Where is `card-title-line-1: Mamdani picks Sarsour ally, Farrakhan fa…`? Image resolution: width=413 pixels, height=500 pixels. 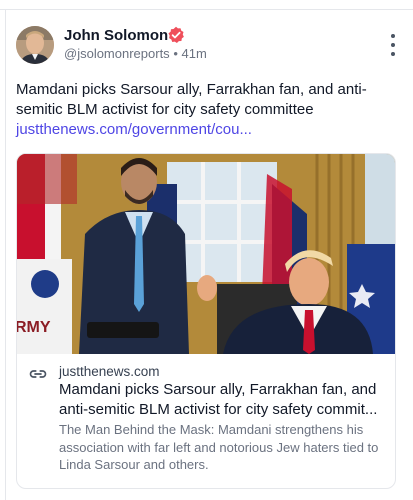
card-title-line-1: Mamdani picks Sarsour ally, Farrakhan fa… is located at coordinates (218, 389).